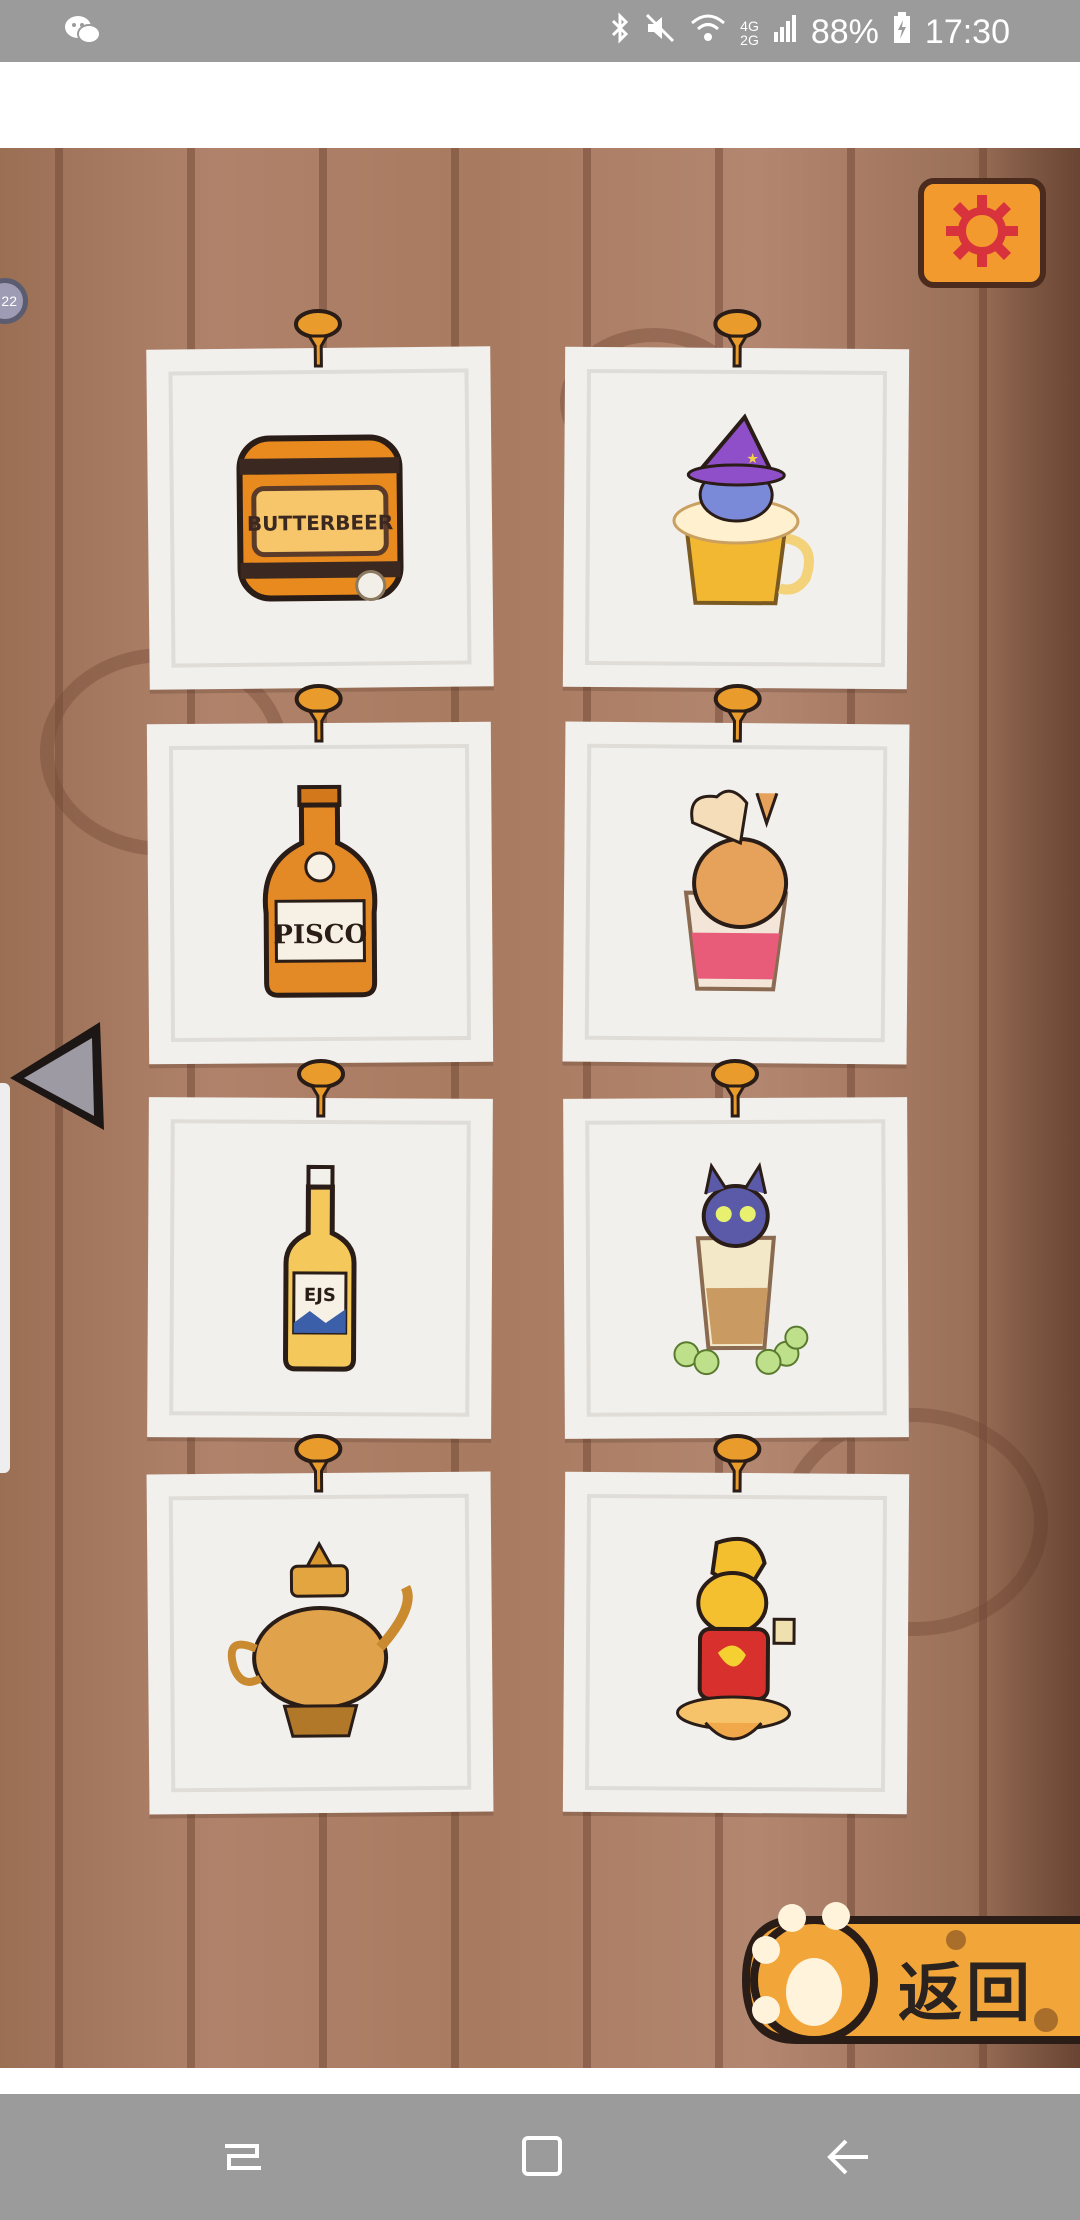 The height and width of the screenshot is (2220, 1080). What do you see at coordinates (540, 105) in the screenshot?
I see `top-blank-strip` at bounding box center [540, 105].